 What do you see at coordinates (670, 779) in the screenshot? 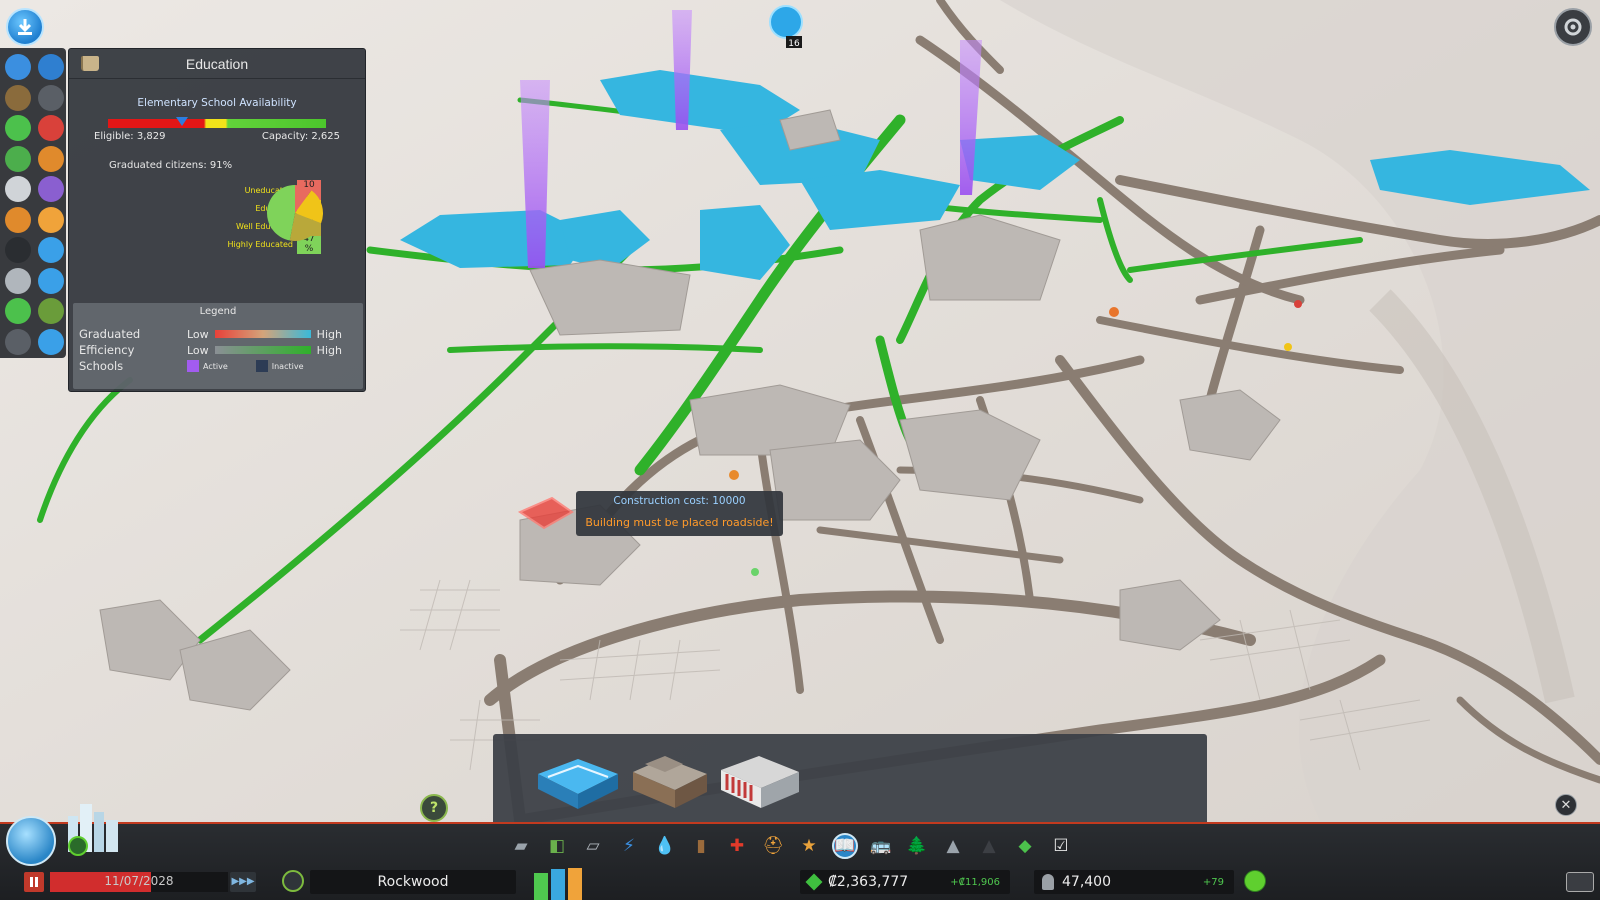
I see `high-school-asset` at bounding box center [670, 779].